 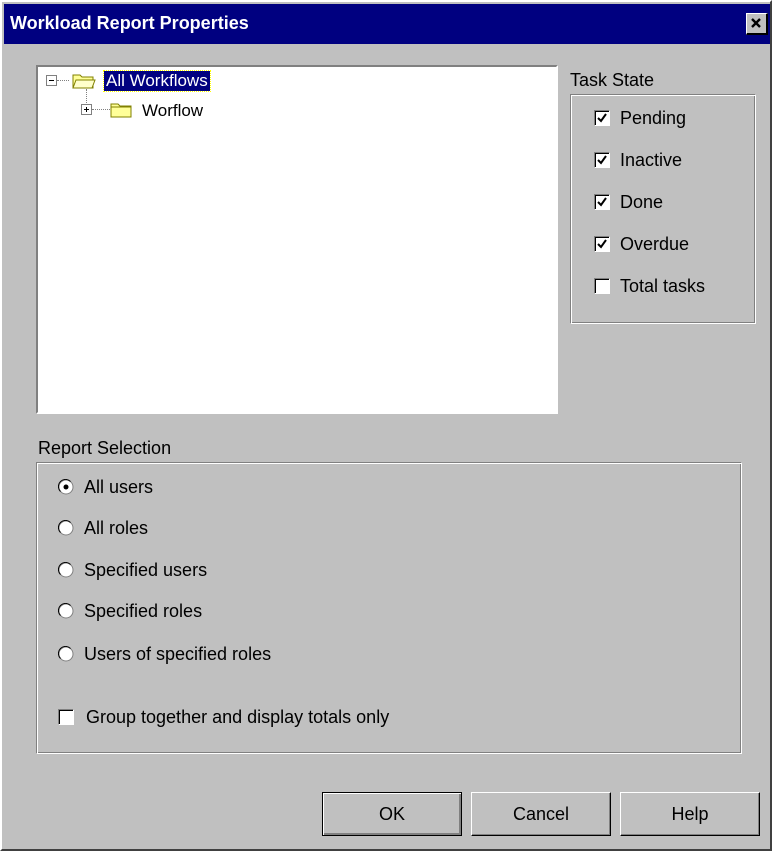 What do you see at coordinates (66, 487) in the screenshot?
I see `all-users-radio` at bounding box center [66, 487].